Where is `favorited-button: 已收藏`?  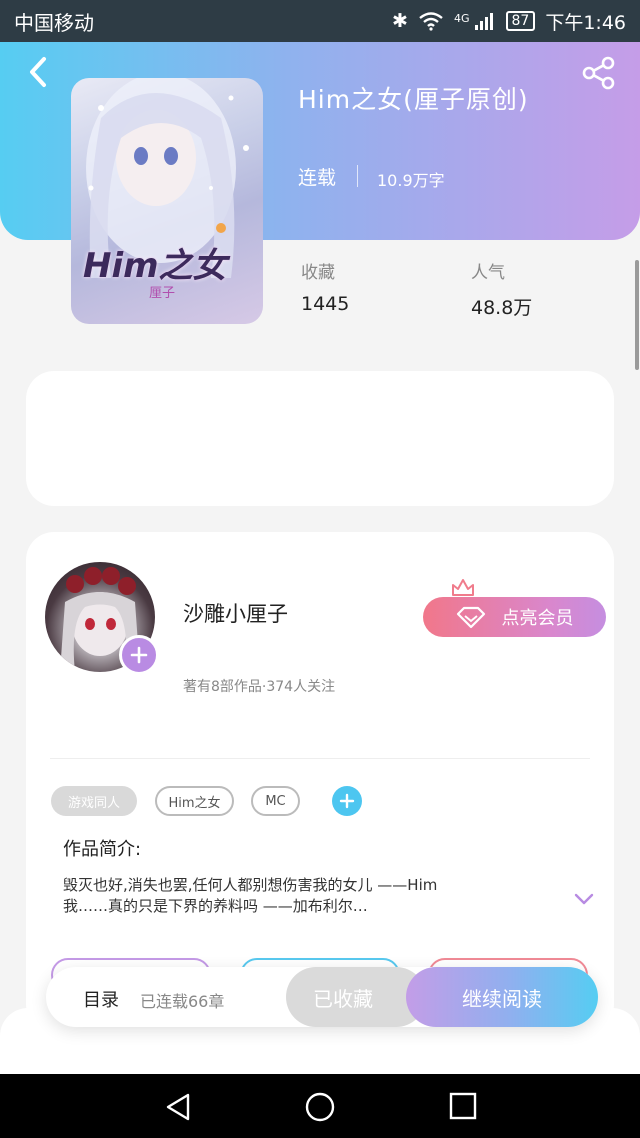 favorited-button: 已收藏 is located at coordinates (356, 997).